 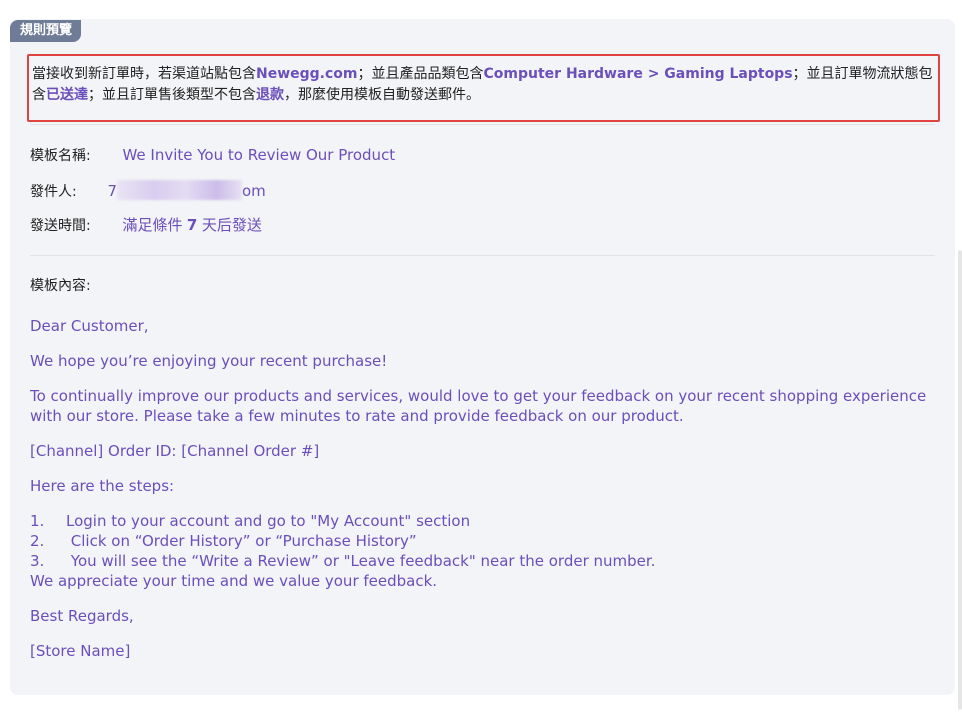 I want to click on scrollbar, so click(x=960, y=480).